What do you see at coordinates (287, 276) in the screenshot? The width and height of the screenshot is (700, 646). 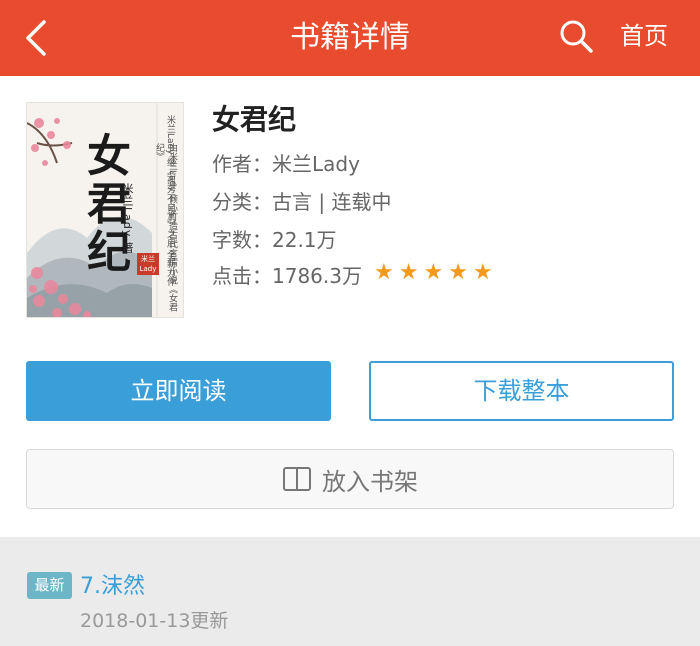 I see `book-click-count: 点击：1786.3万` at bounding box center [287, 276].